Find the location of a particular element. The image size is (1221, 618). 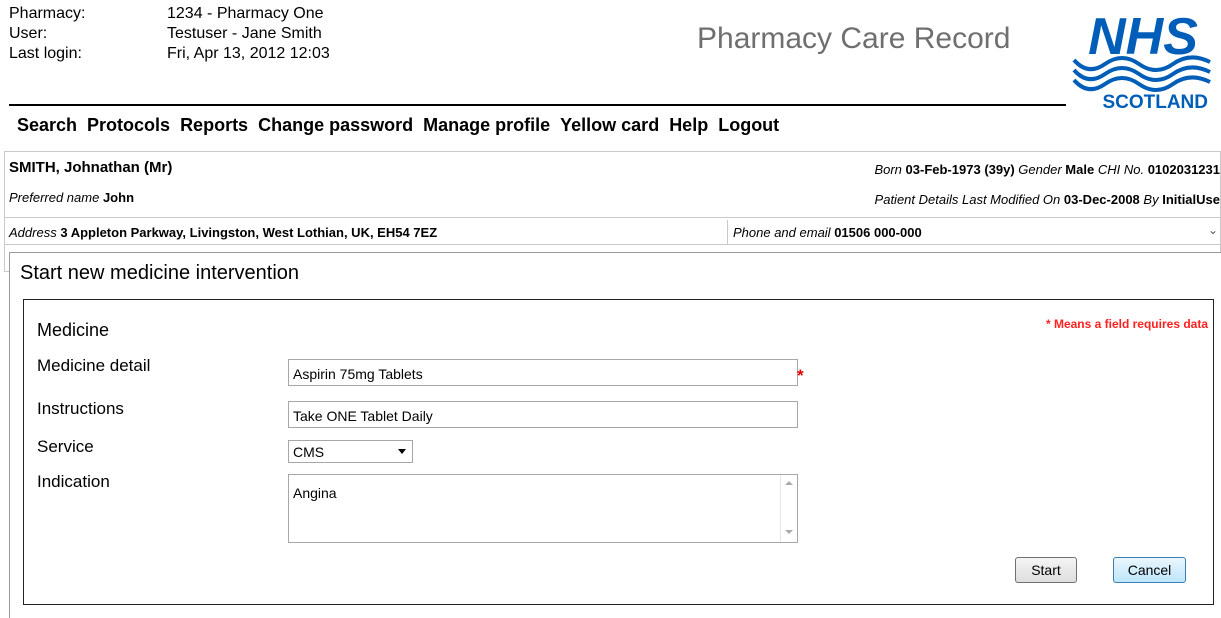

service-label: Service is located at coordinates (65, 446).